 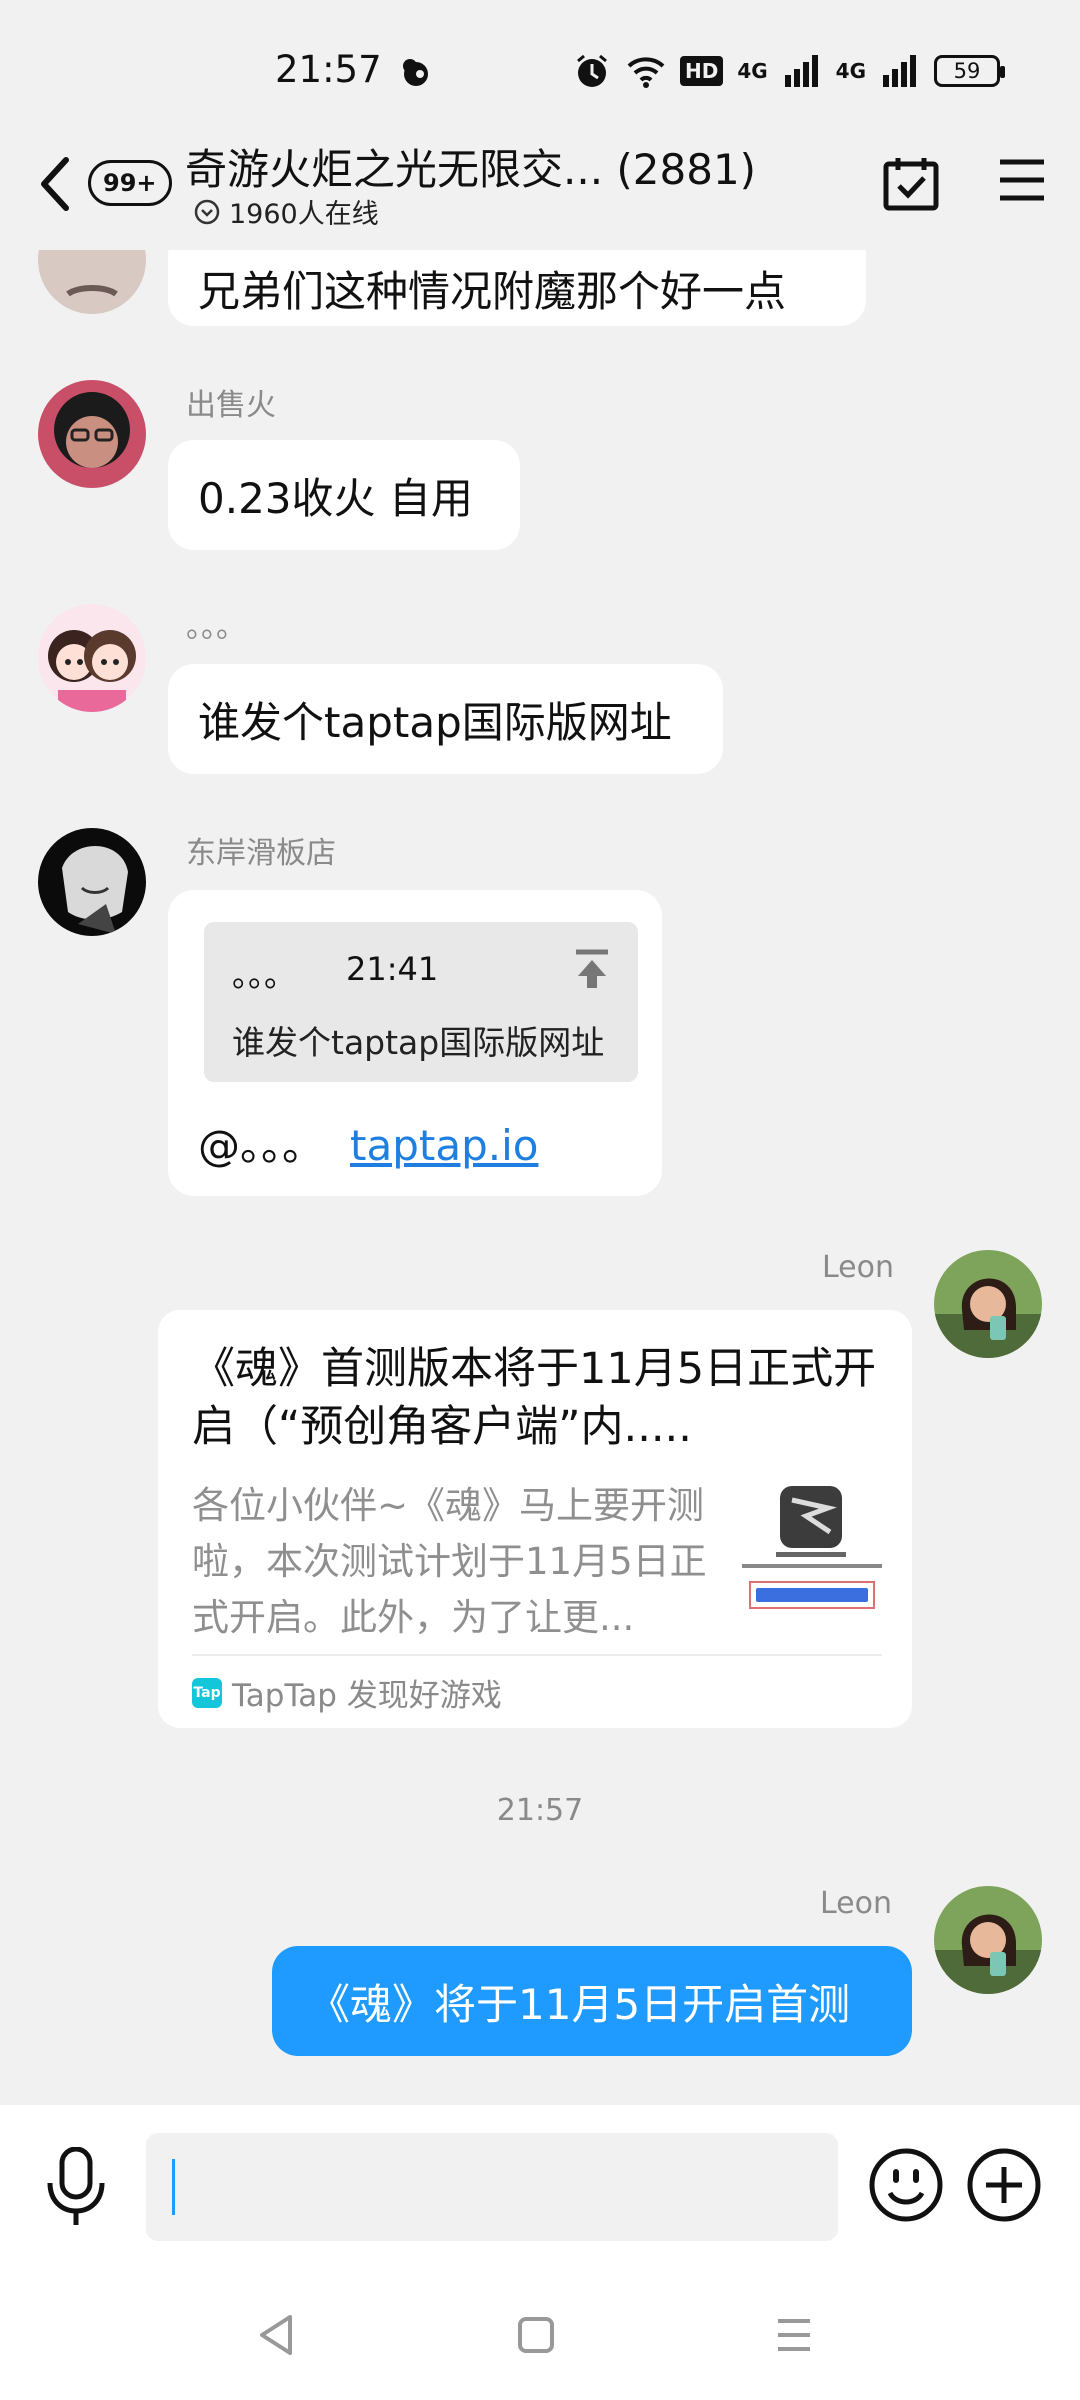 I want to click on nav-home-icon, so click(x=536, y=2335).